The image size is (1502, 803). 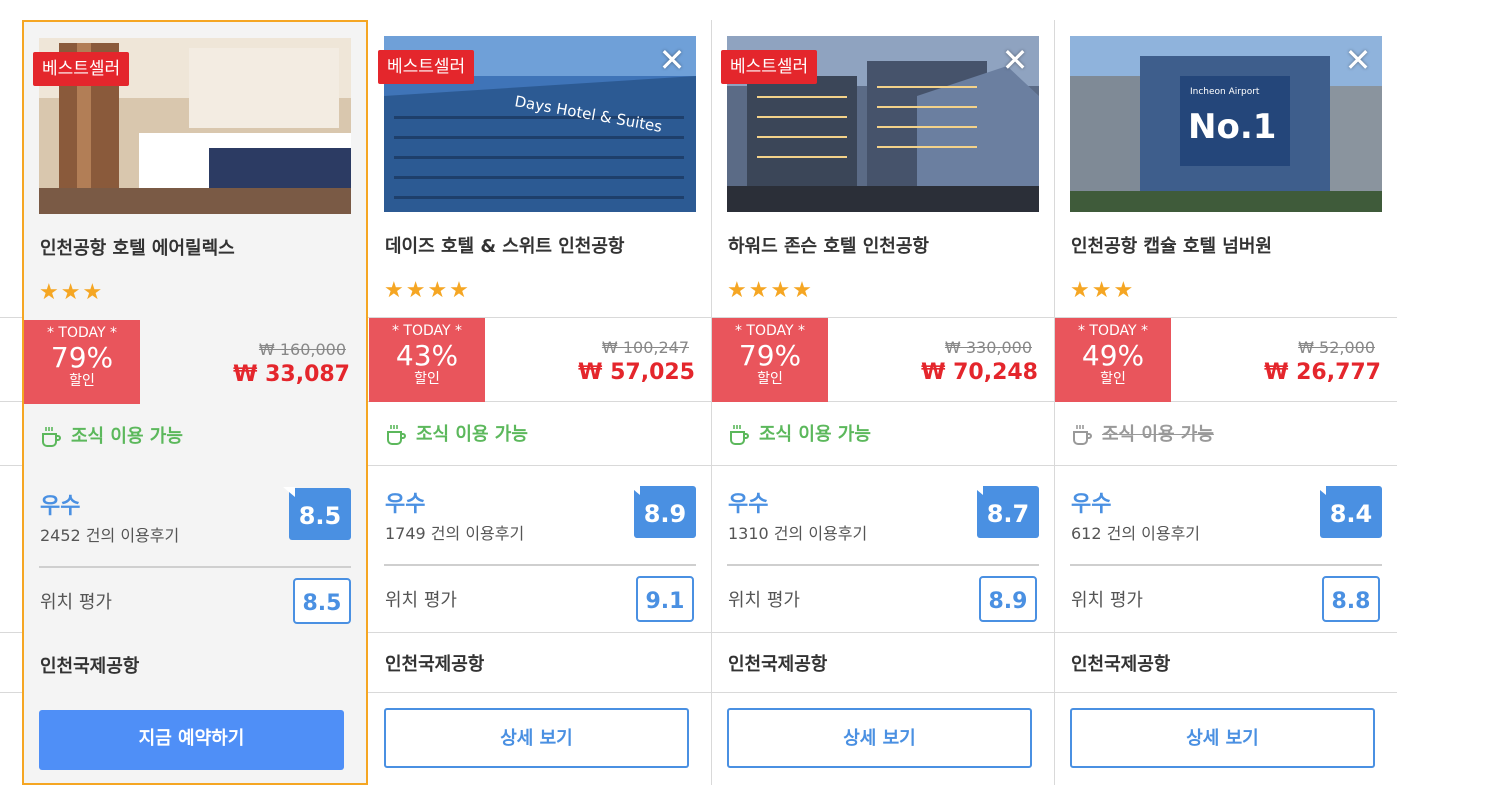 What do you see at coordinates (291, 374) in the screenshot?
I see `discounted-price: ₩ 33,087` at bounding box center [291, 374].